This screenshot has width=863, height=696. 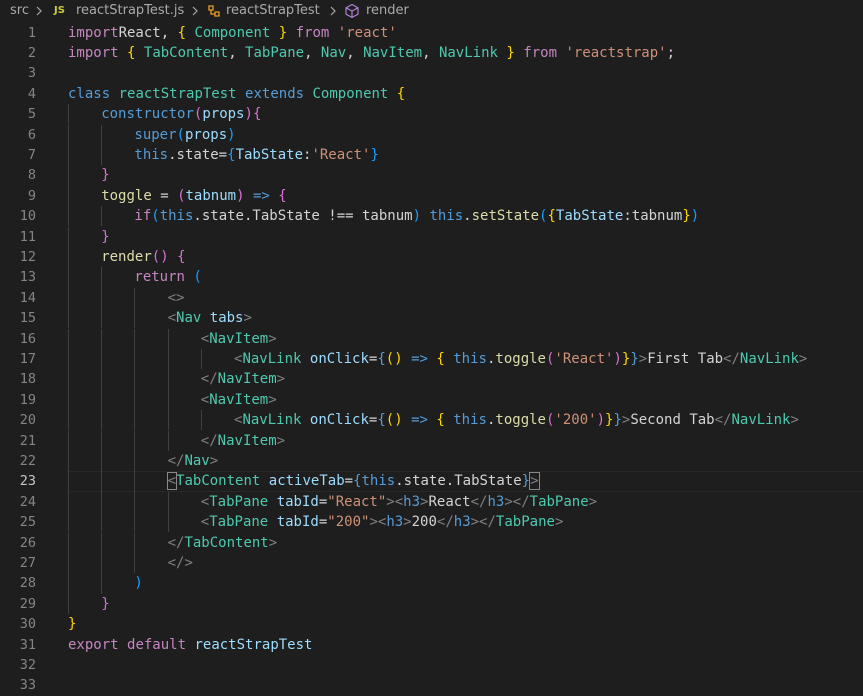 I want to click on code-line: 15 <Nav tabs>, so click(x=431, y=318).